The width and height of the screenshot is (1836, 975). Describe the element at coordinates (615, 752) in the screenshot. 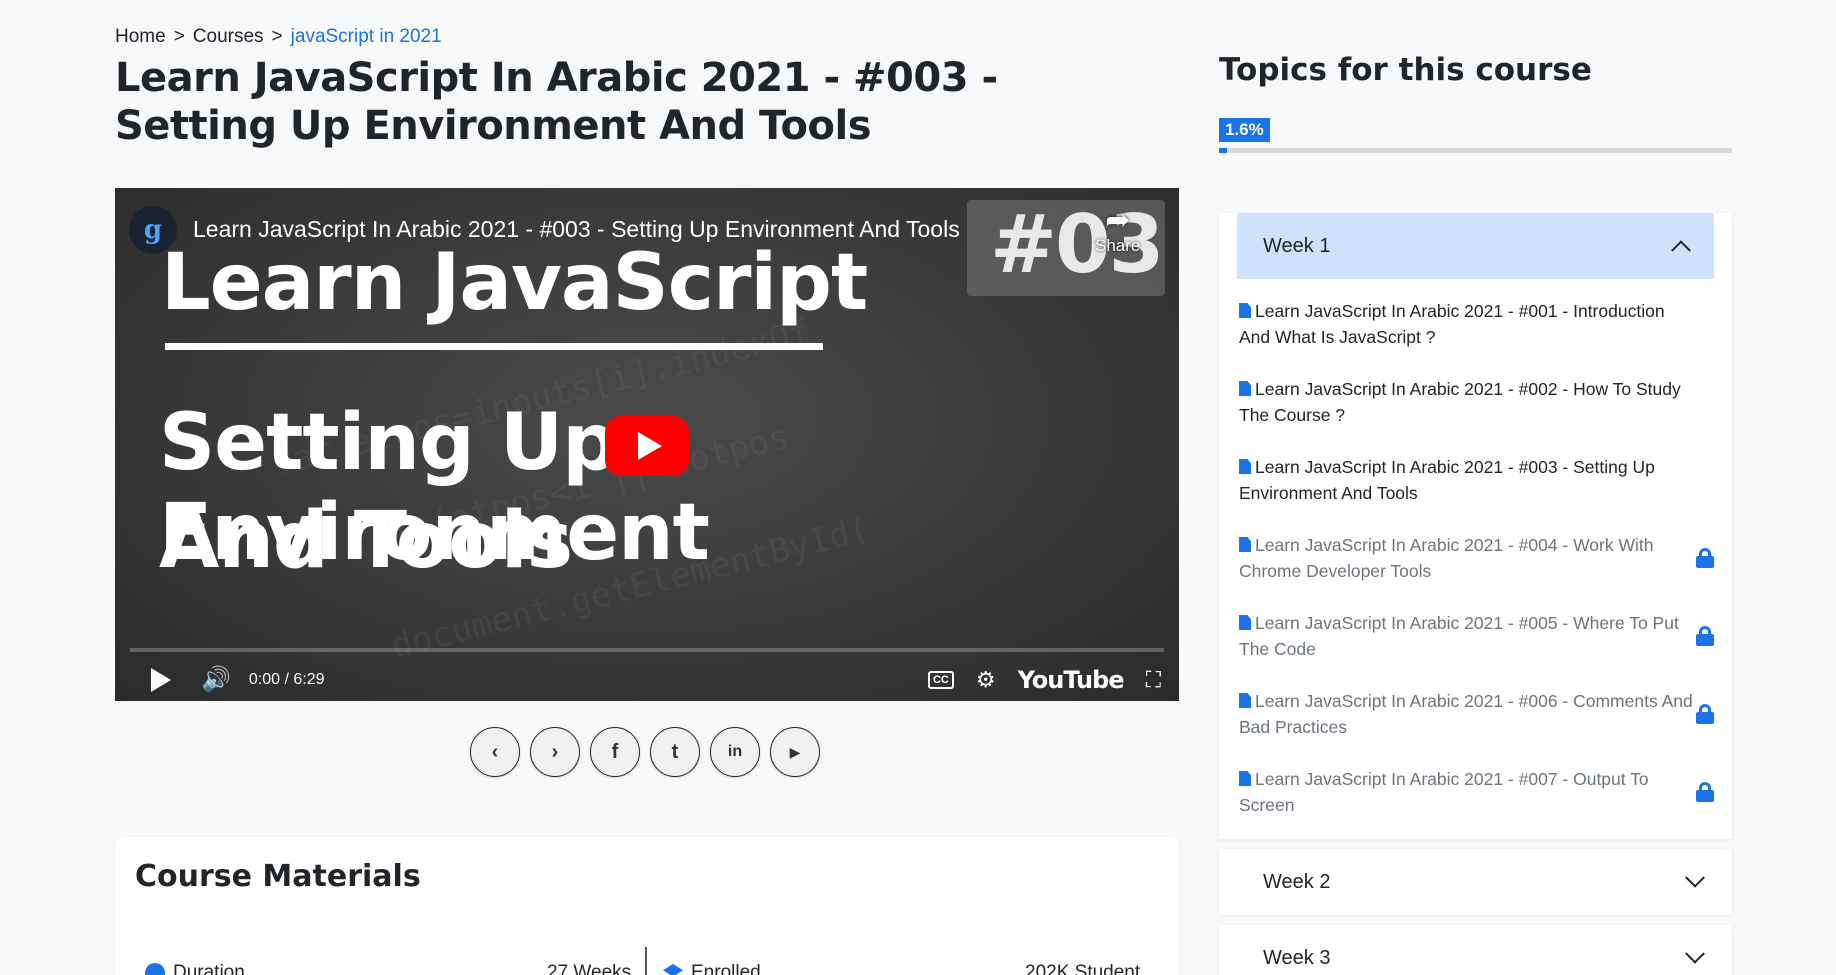

I see `facebook-icon: f` at that location.